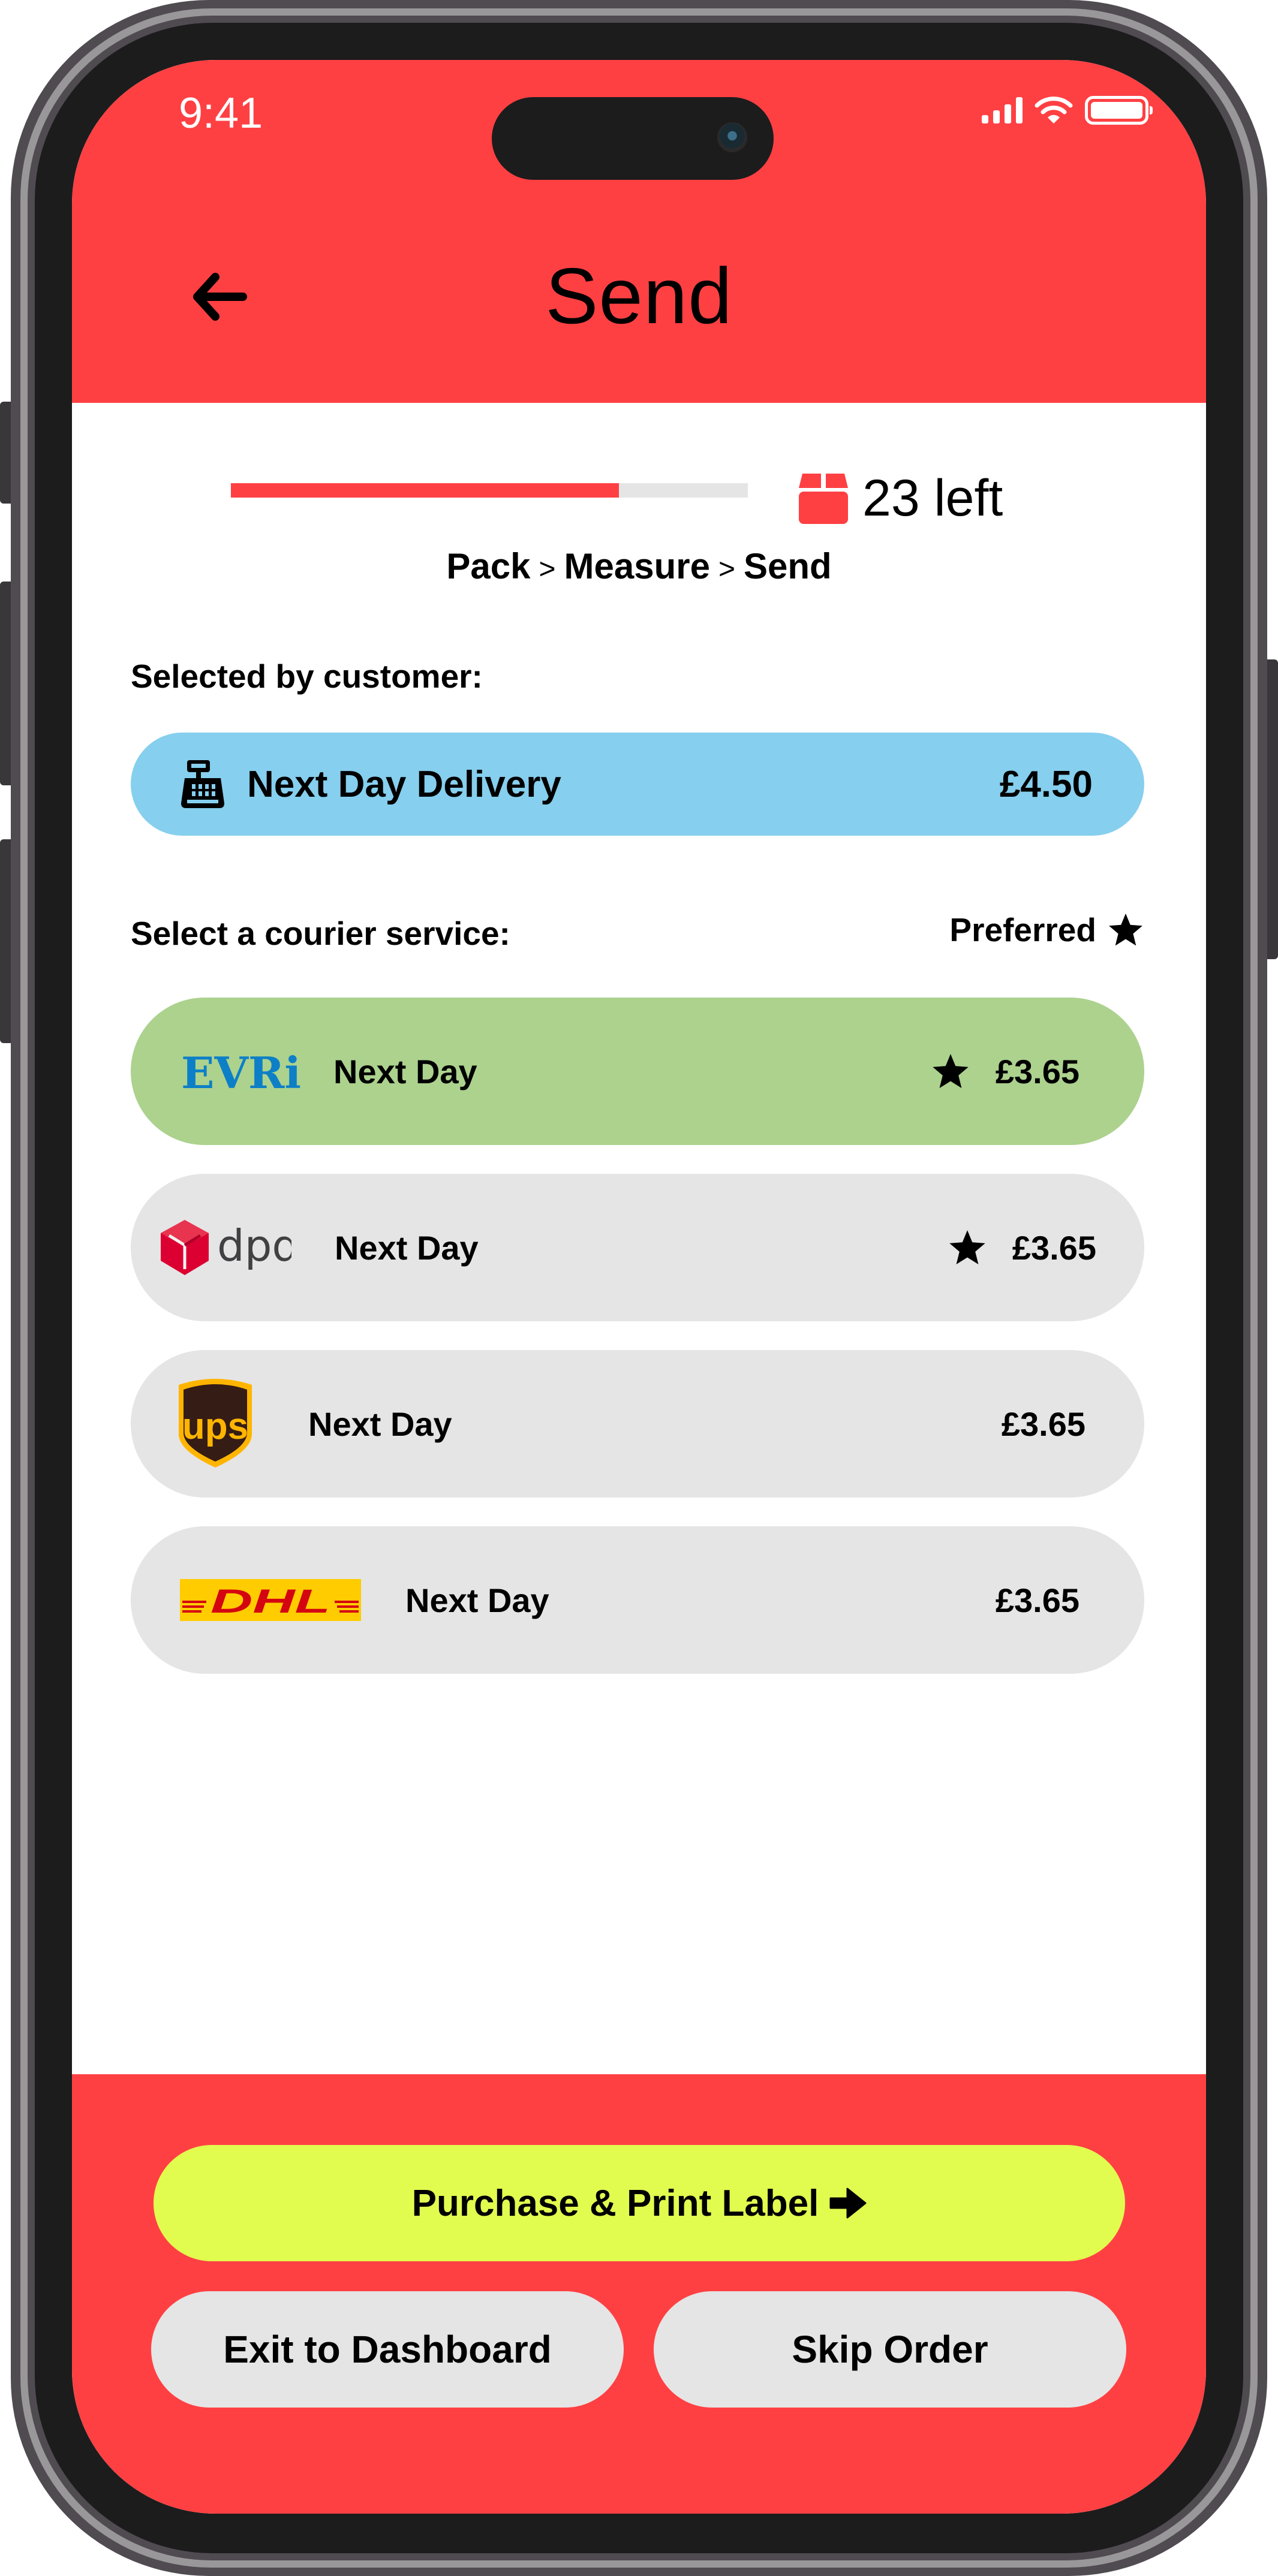 Image resolution: width=1278 pixels, height=2576 pixels. What do you see at coordinates (823, 498) in the screenshot?
I see `package-icon` at bounding box center [823, 498].